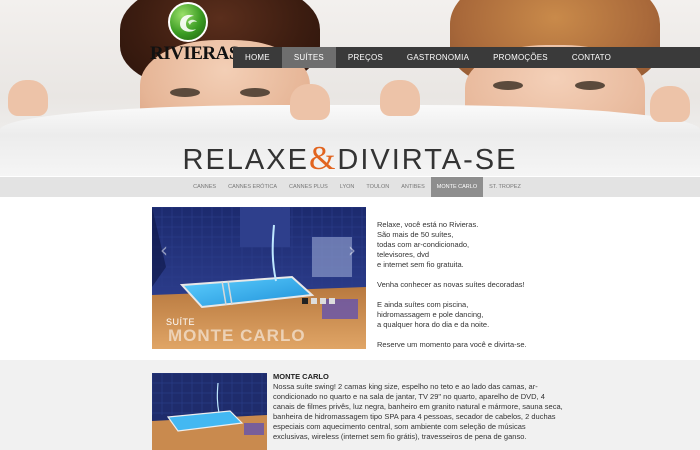 The height and width of the screenshot is (450, 700). I want to click on subnav-item-cannes-plus: CANNES PLUS, so click(308, 187).